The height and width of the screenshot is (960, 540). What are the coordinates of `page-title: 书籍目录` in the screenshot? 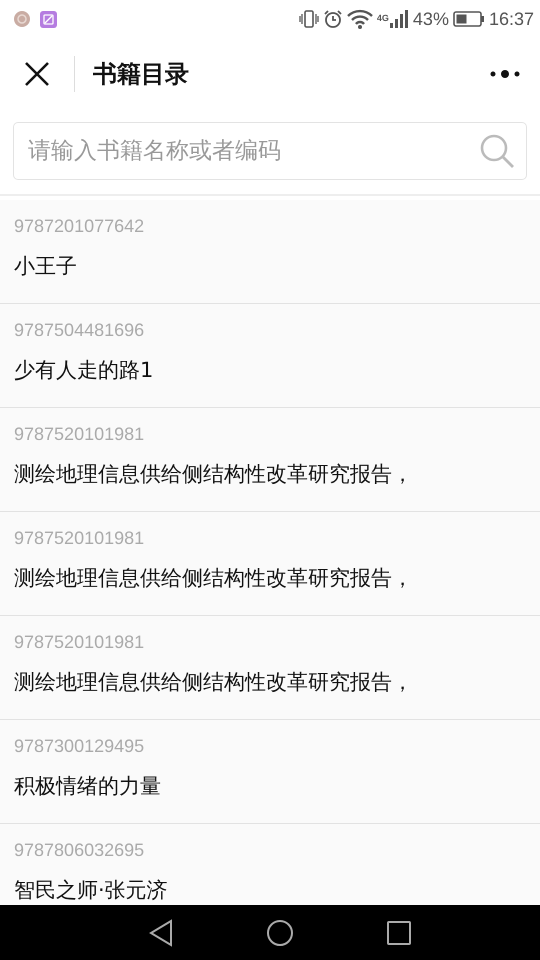 It's located at (141, 74).